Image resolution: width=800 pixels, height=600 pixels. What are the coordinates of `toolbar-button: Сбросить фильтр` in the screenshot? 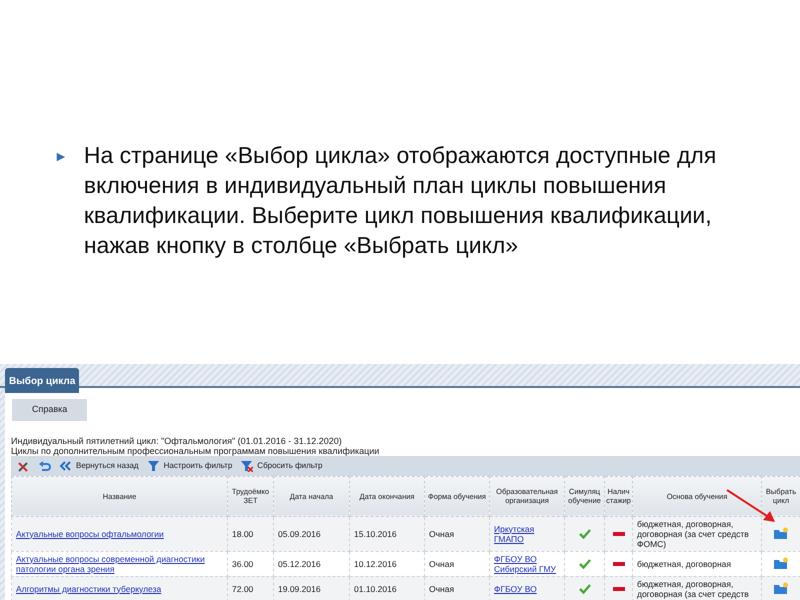 It's located at (281, 465).